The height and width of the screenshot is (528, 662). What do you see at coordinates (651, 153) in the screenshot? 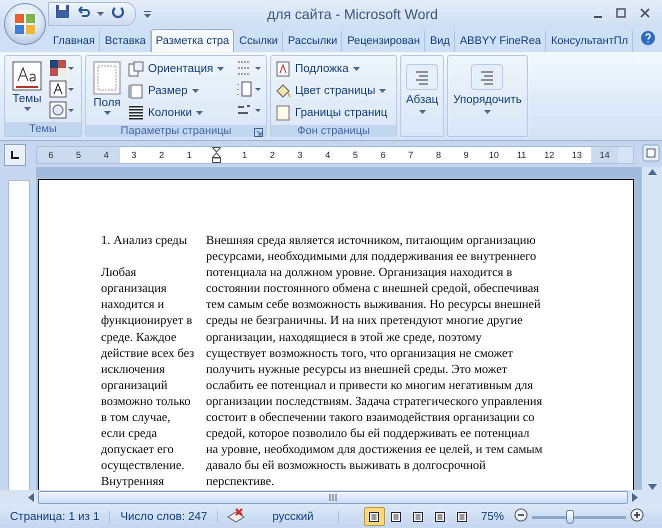
I see `ruler-toggle-icon` at bounding box center [651, 153].